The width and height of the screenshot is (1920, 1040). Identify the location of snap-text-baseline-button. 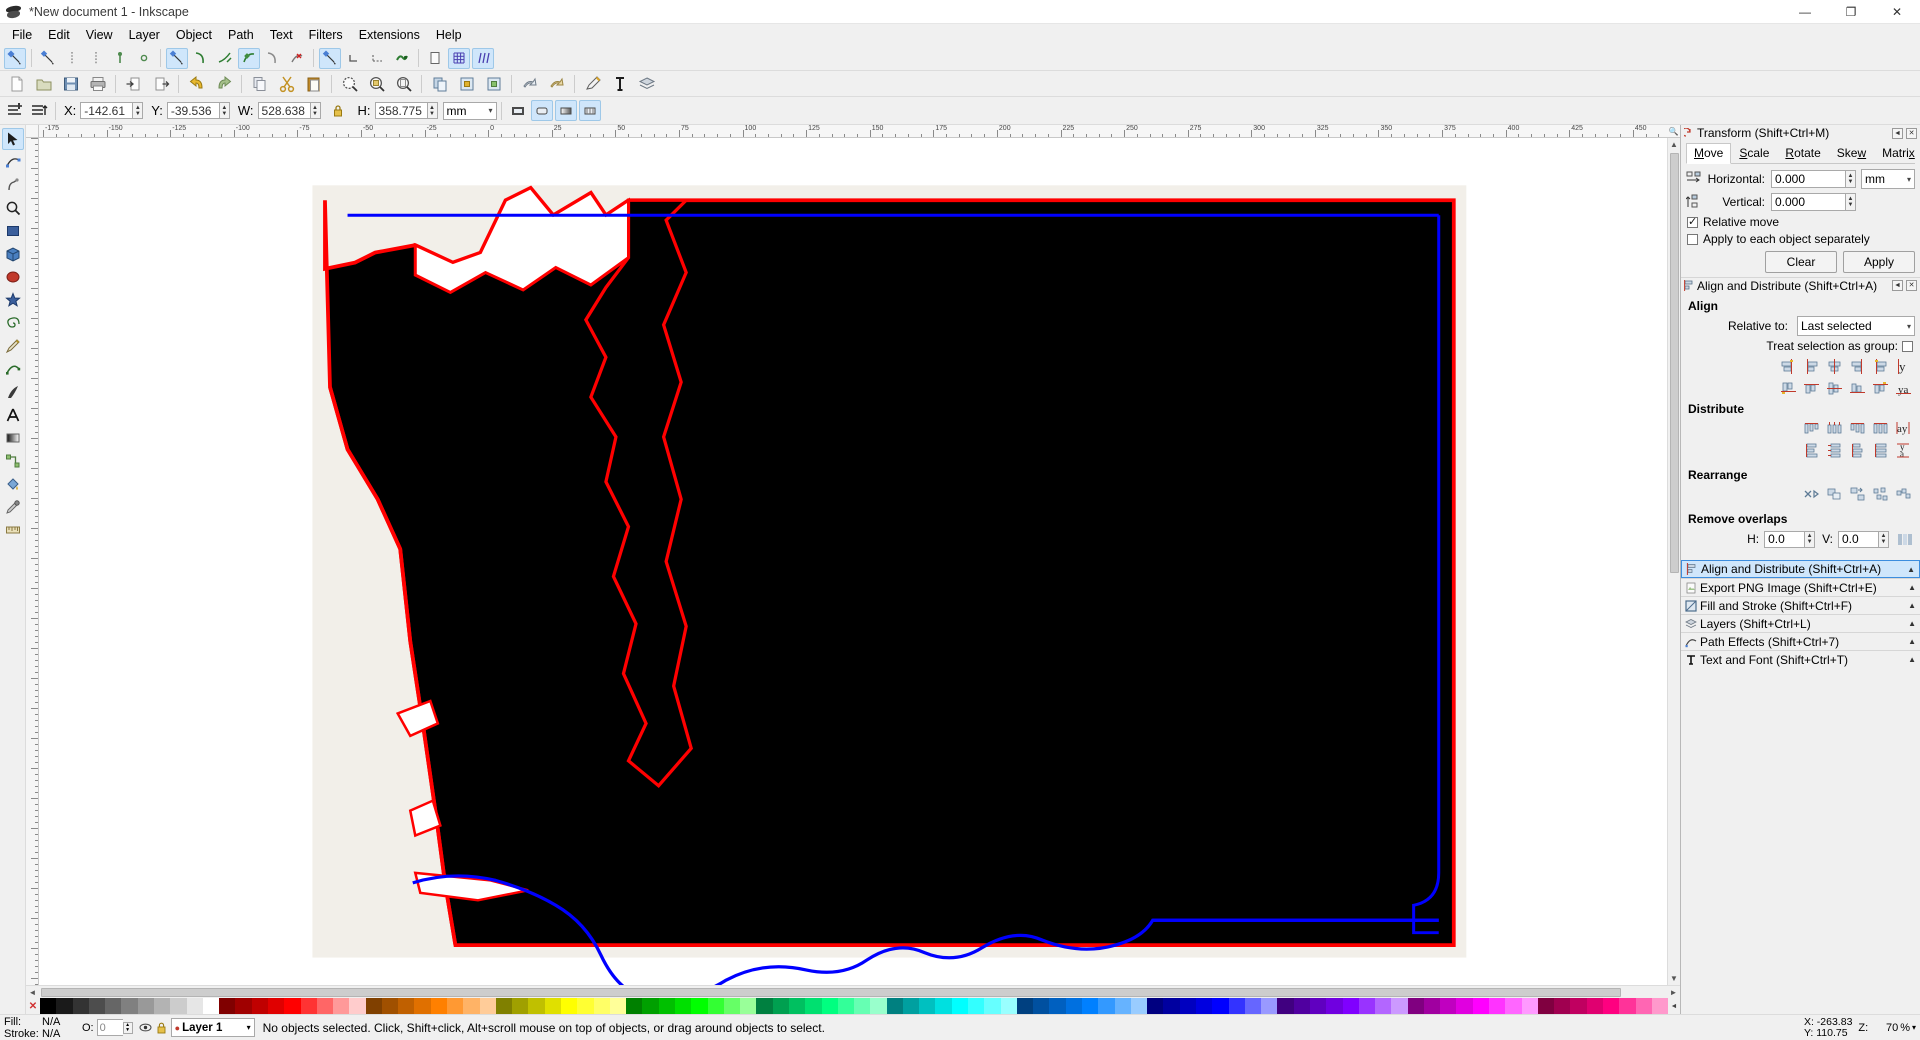
(402, 58).